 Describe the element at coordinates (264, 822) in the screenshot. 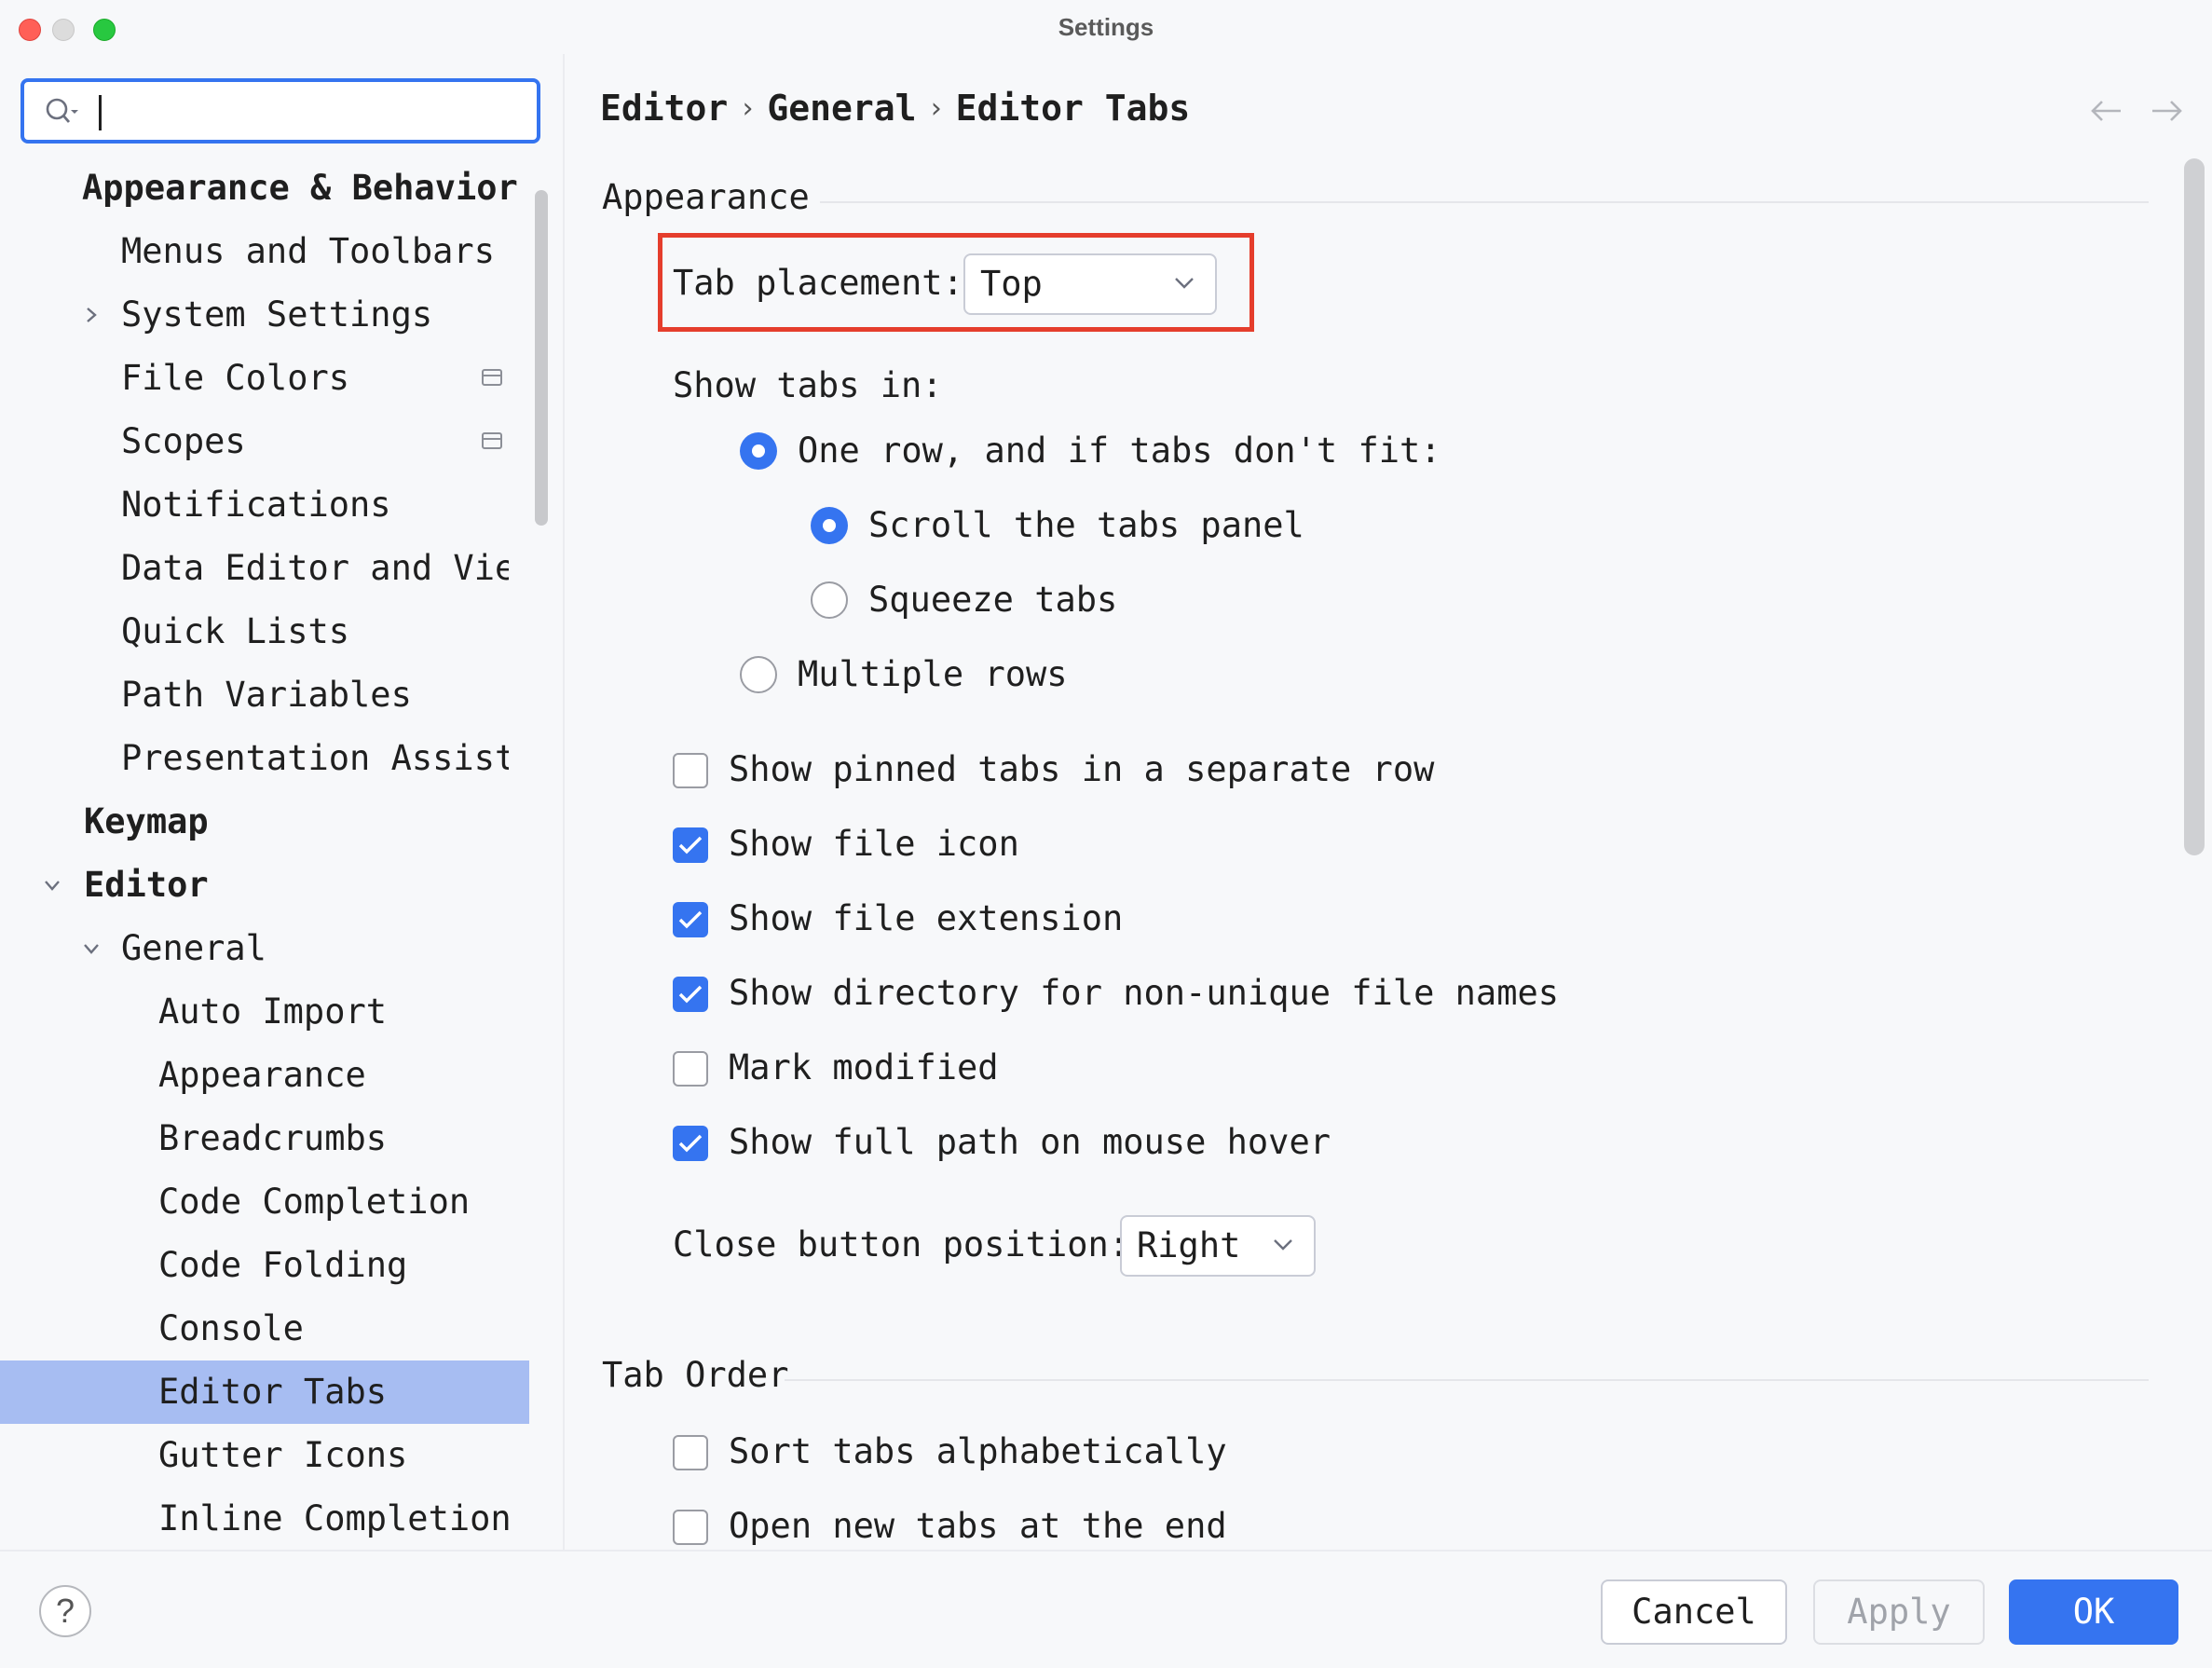

I see `tree-item-keymap: Keymap` at that location.